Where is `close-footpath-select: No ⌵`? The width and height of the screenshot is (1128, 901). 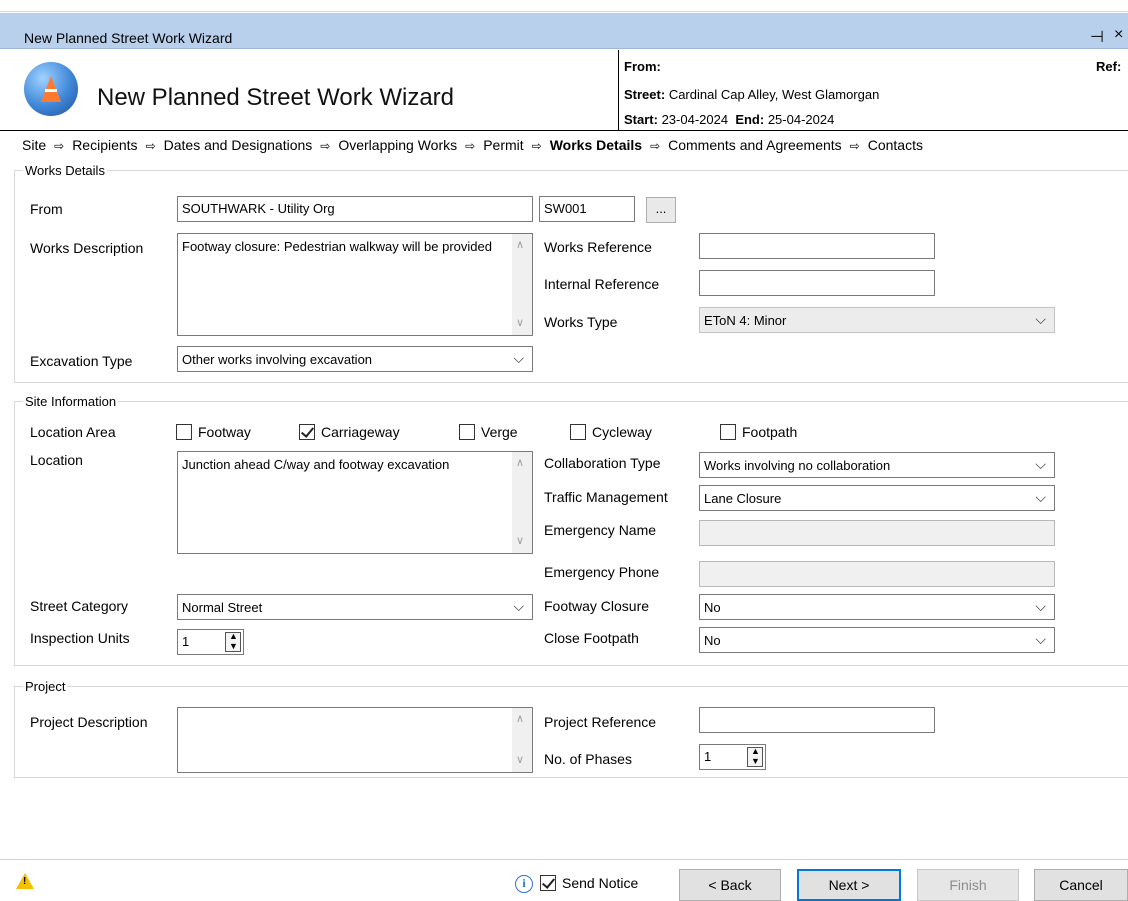 close-footpath-select: No ⌵ is located at coordinates (877, 640).